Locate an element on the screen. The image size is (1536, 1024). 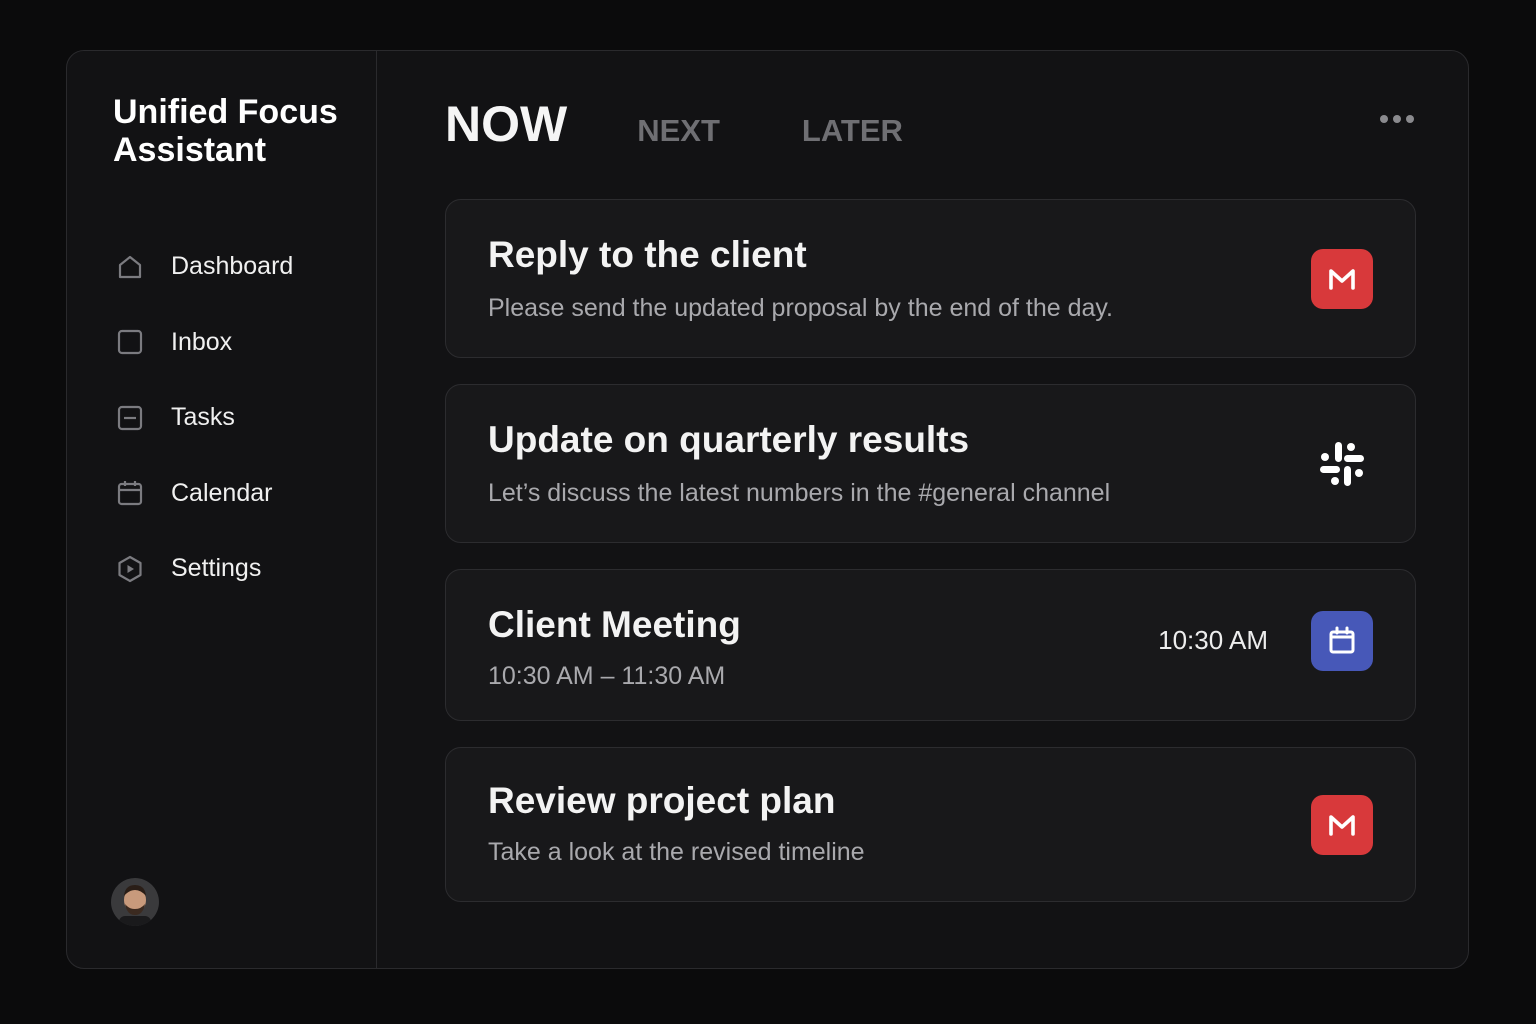
card-title: Update on quarterly results is located at coordinates (729, 439).